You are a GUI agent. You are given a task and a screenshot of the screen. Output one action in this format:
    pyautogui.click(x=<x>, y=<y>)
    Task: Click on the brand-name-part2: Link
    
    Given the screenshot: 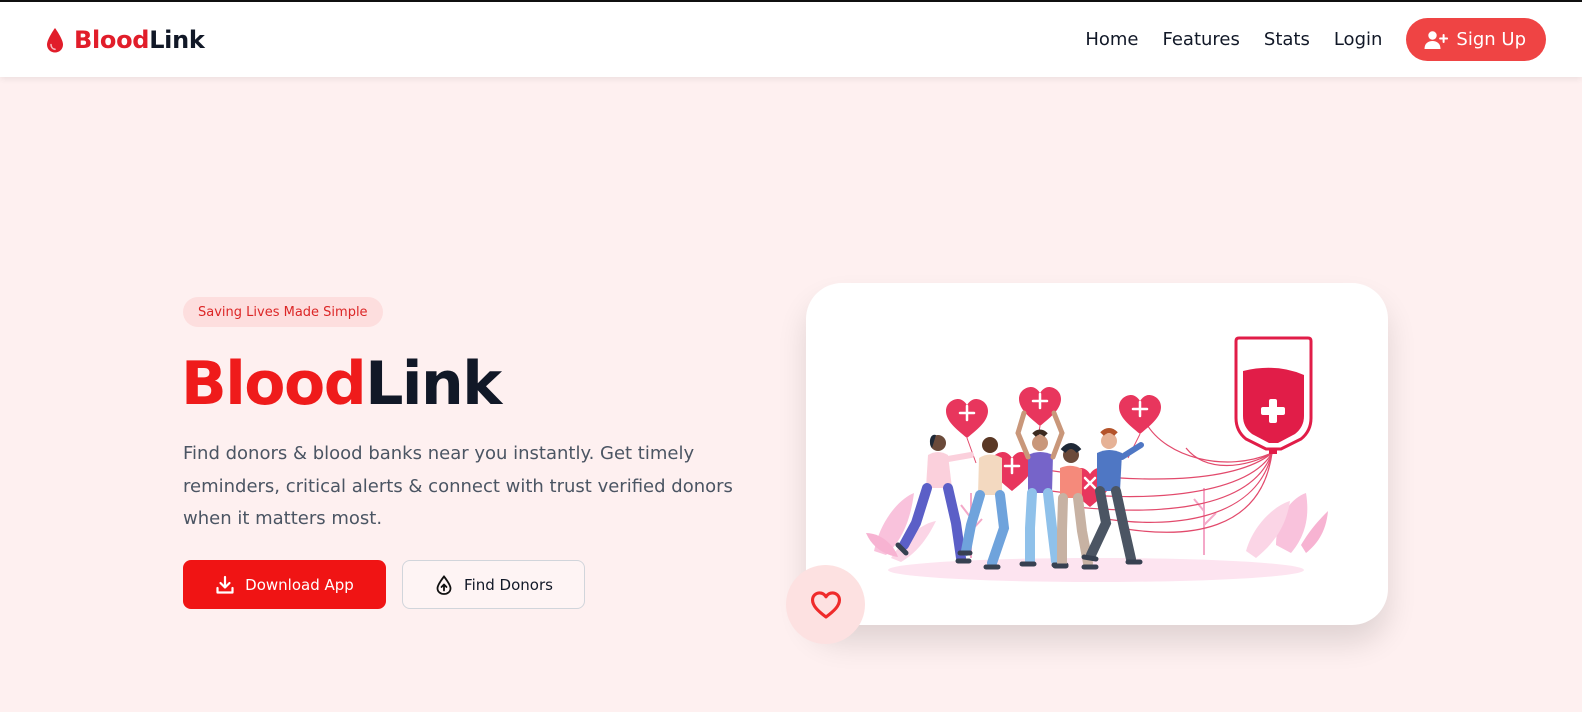 What is the action you would take?
    pyautogui.click(x=177, y=39)
    